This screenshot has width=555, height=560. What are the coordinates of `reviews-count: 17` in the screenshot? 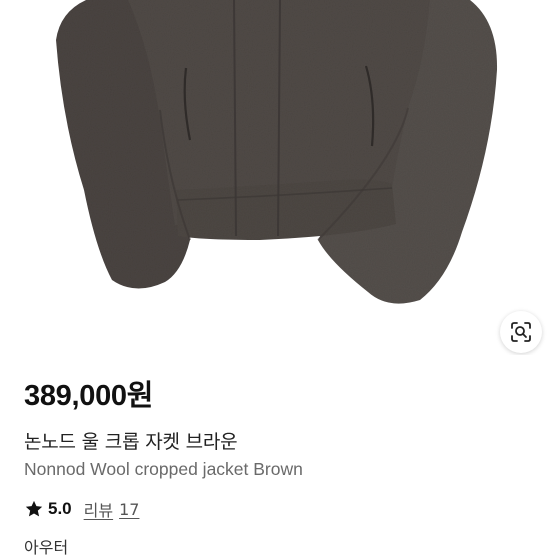 It's located at (129, 509).